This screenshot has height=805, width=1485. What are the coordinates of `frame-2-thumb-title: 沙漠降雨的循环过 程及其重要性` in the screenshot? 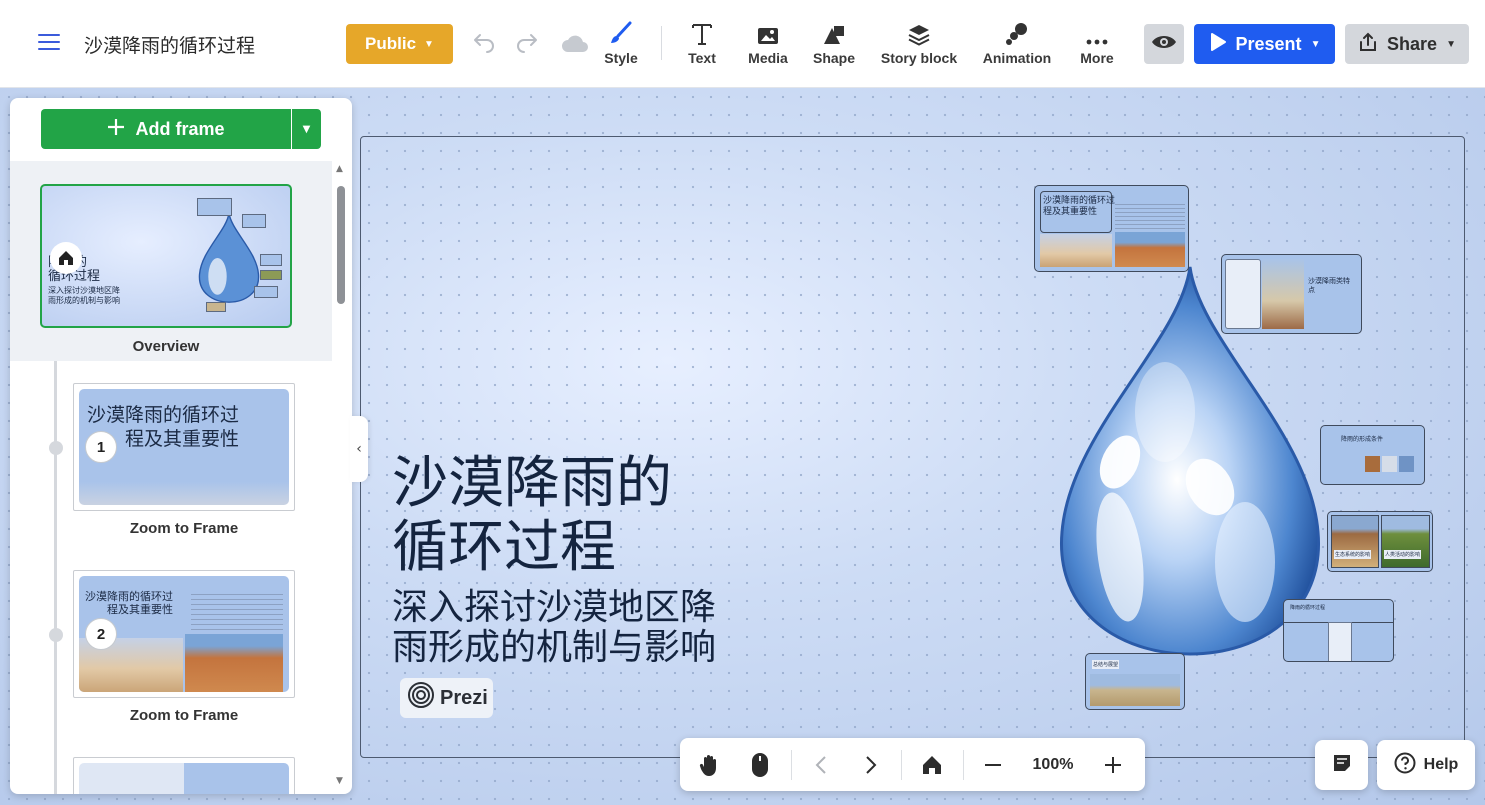 It's located at (129, 603).